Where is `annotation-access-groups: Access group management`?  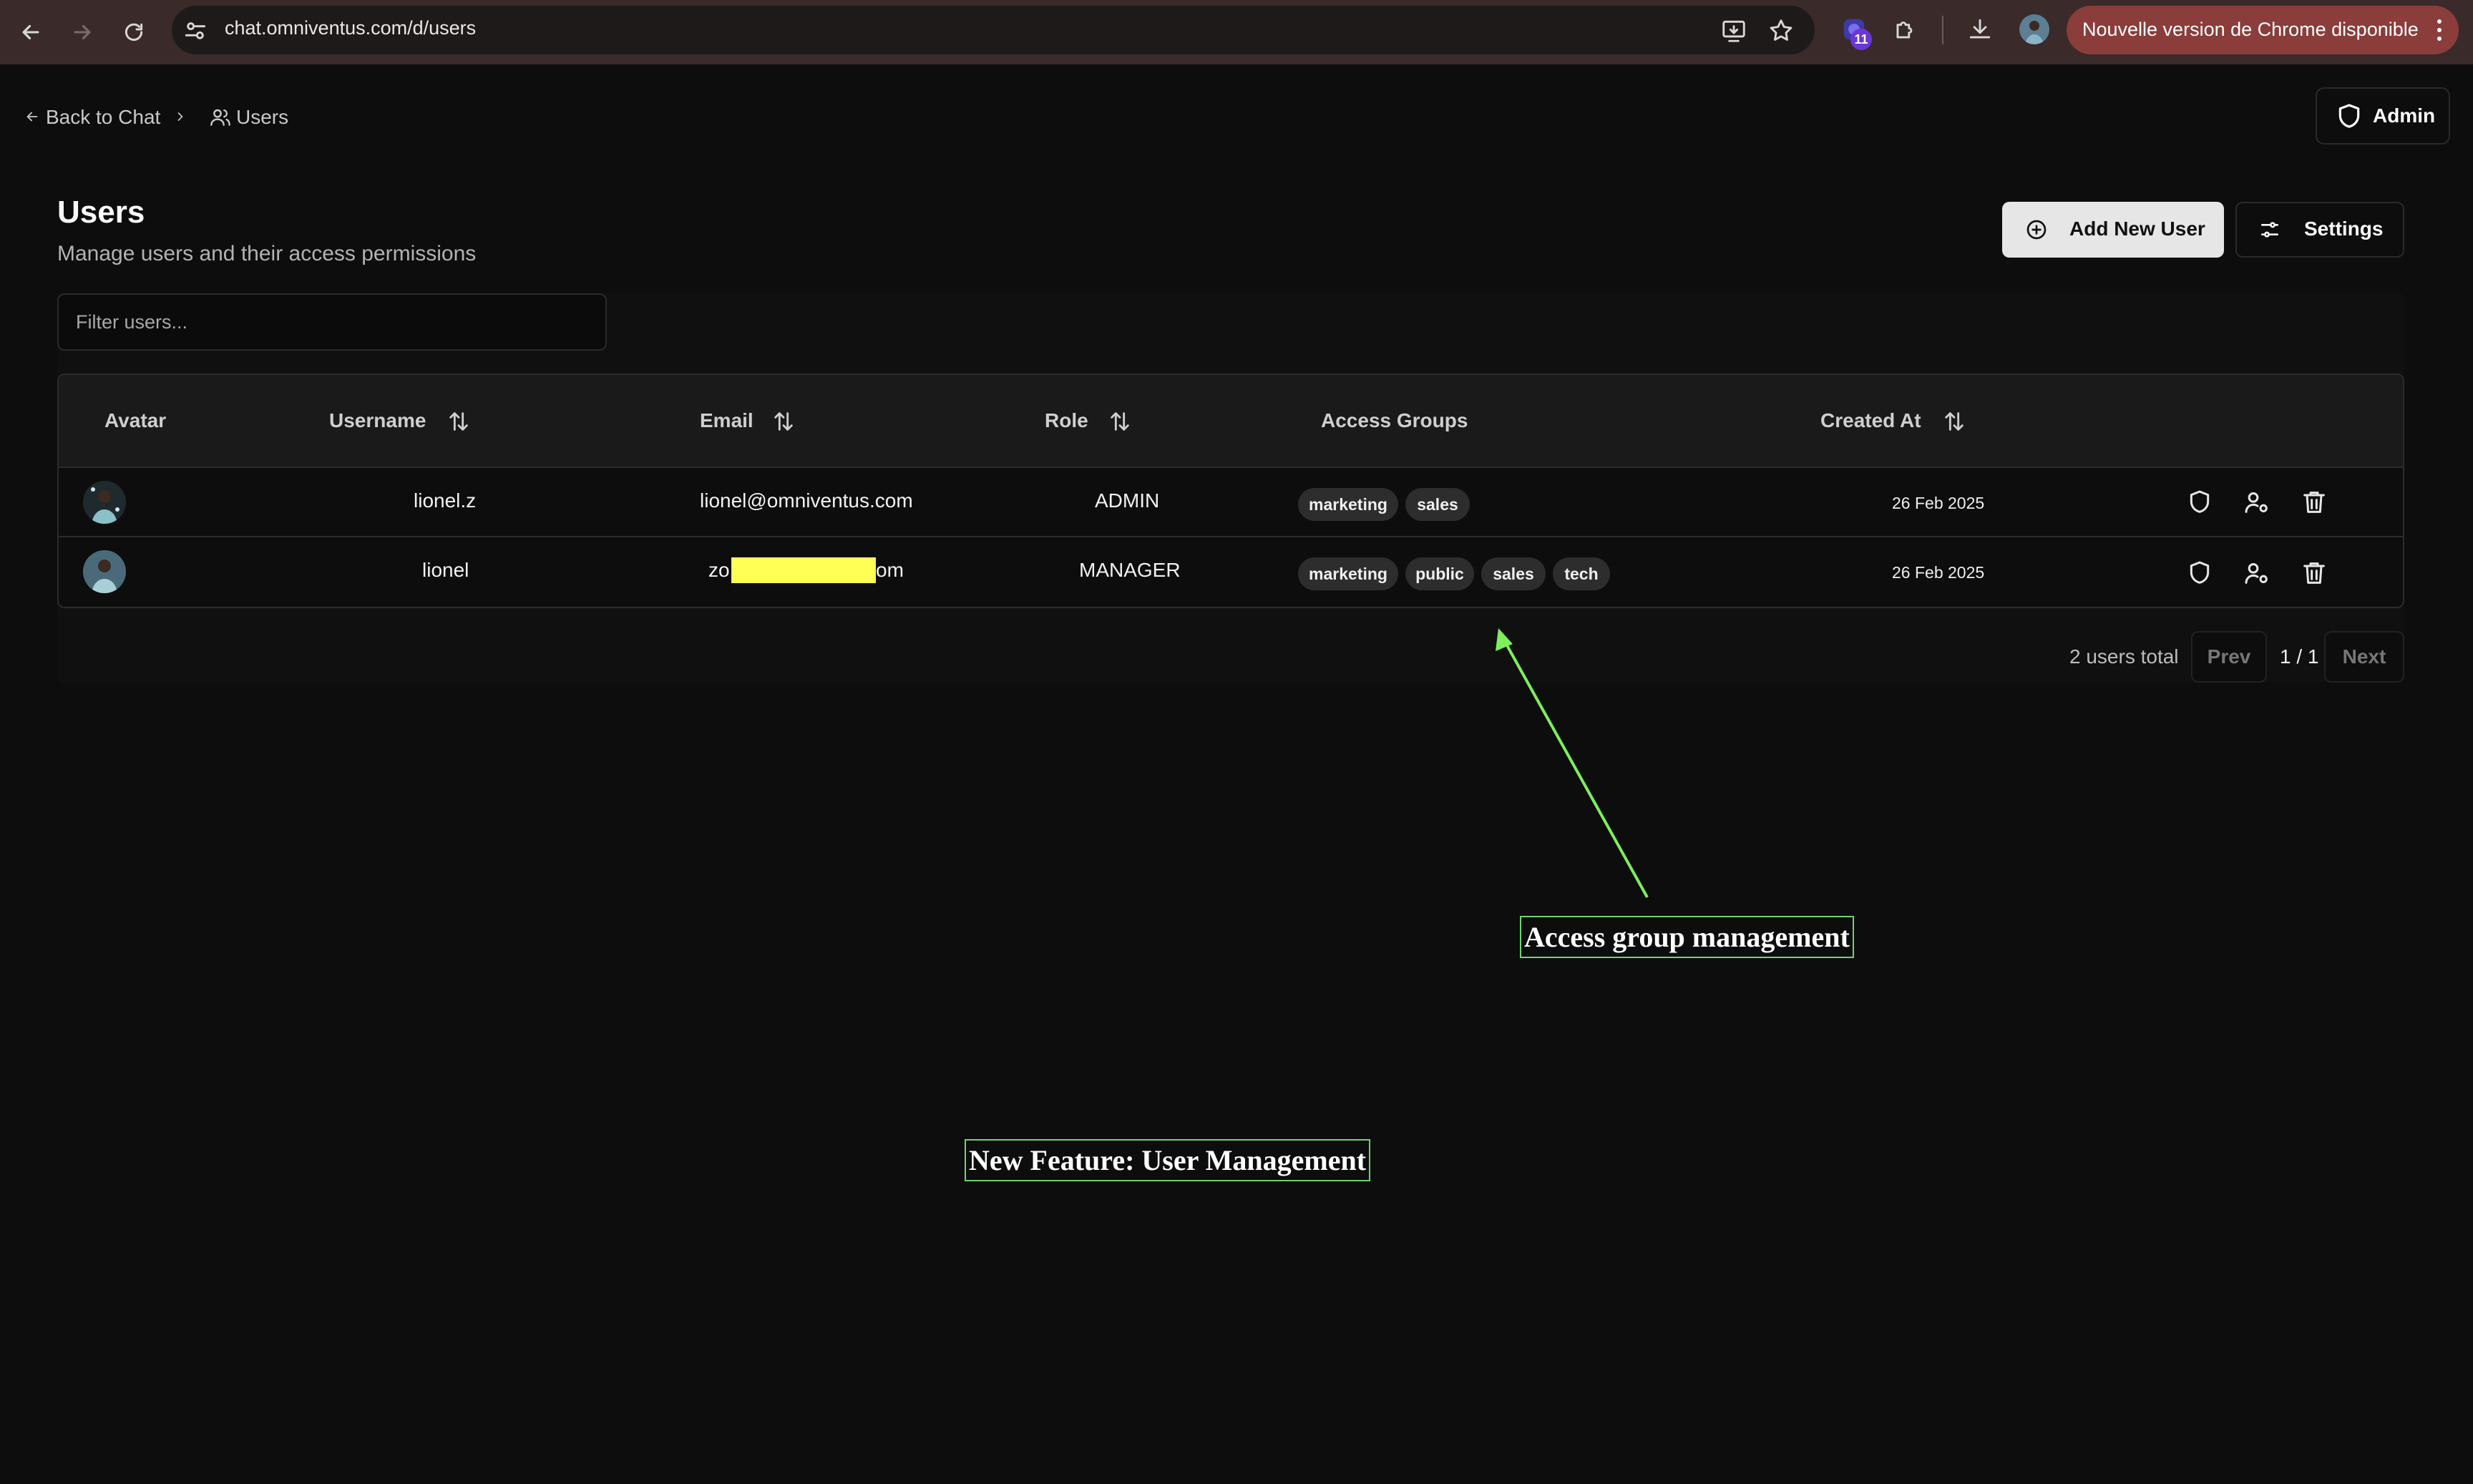
annotation-access-groups: Access group management is located at coordinates (1687, 937).